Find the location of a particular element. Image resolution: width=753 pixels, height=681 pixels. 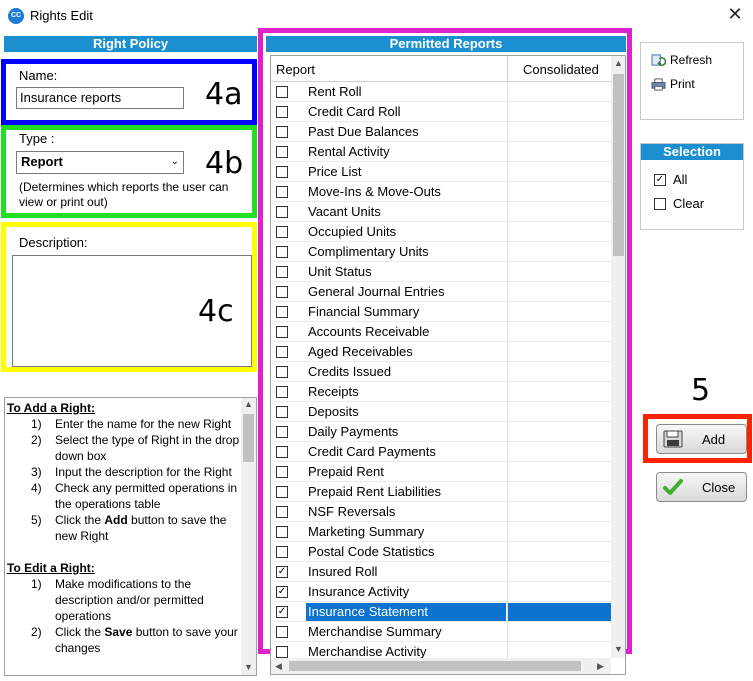

help-step-text: Click the is located at coordinates (80, 520).